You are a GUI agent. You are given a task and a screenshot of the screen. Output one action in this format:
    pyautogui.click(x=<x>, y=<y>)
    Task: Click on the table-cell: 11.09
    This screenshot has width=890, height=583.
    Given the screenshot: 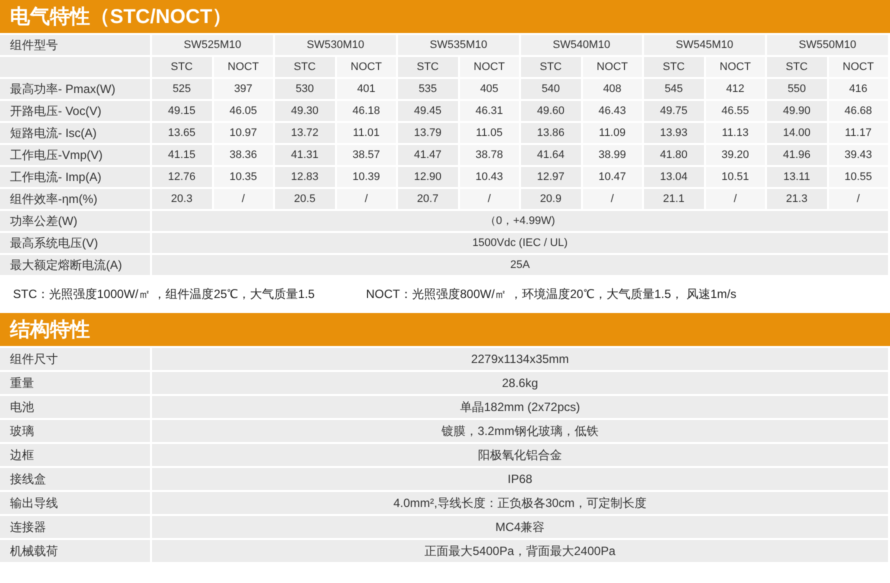 What is the action you would take?
    pyautogui.click(x=612, y=133)
    